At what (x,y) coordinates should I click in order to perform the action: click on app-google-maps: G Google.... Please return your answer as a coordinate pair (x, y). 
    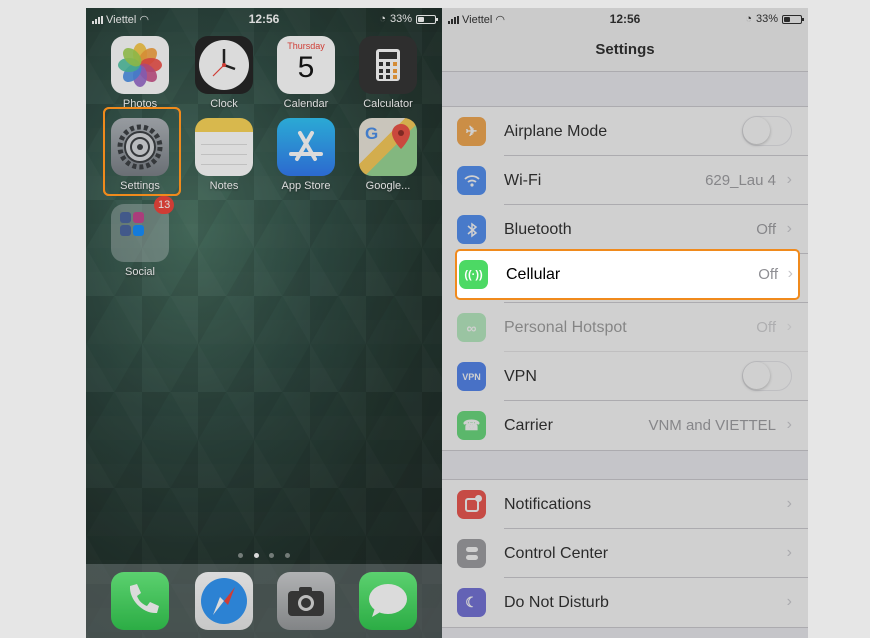
    Looking at the image, I should click on (388, 155).